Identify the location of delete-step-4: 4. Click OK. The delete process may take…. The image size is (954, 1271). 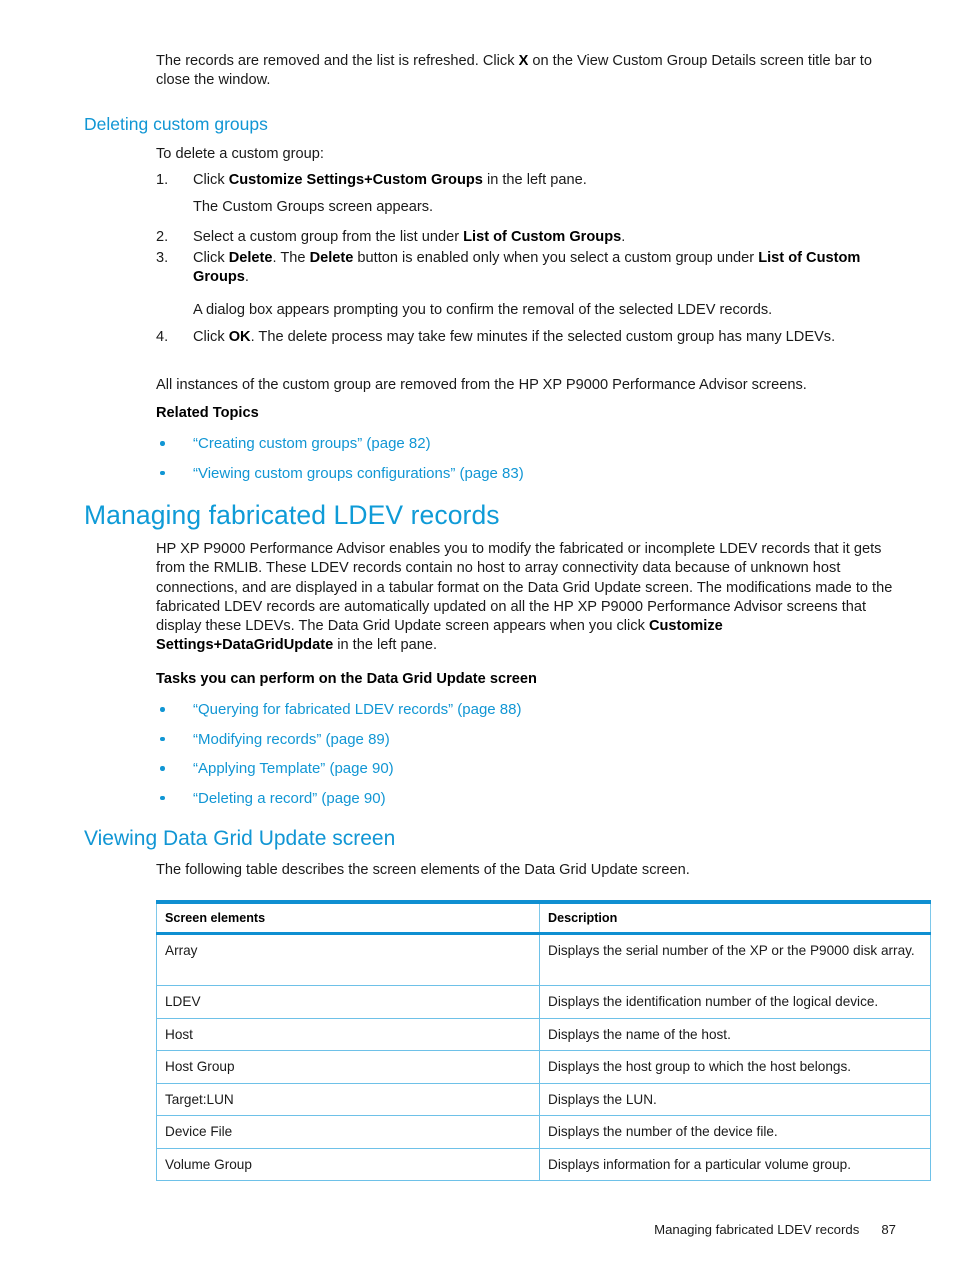
(527, 337).